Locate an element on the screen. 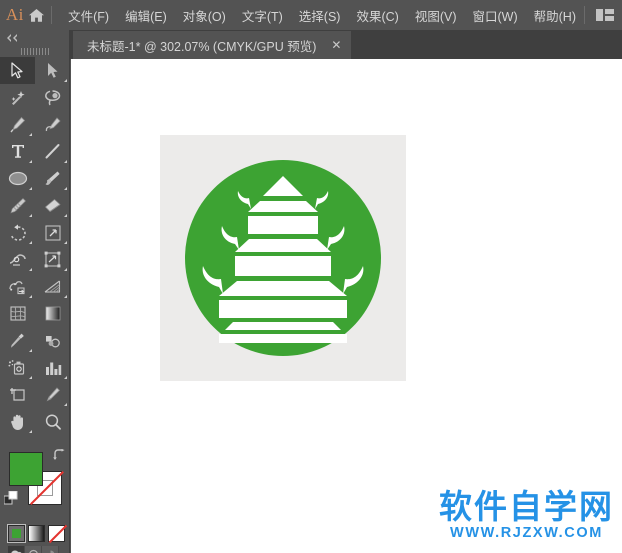  menu-divider-right is located at coordinates (584, 15).